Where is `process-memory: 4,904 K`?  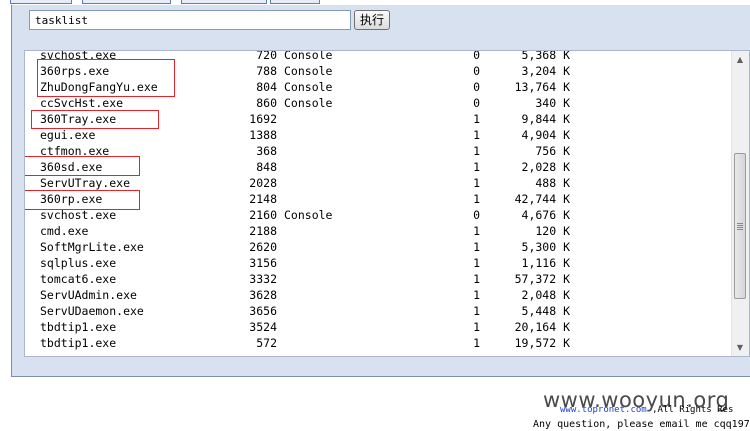
process-memory: 4,904 K is located at coordinates (545, 135).